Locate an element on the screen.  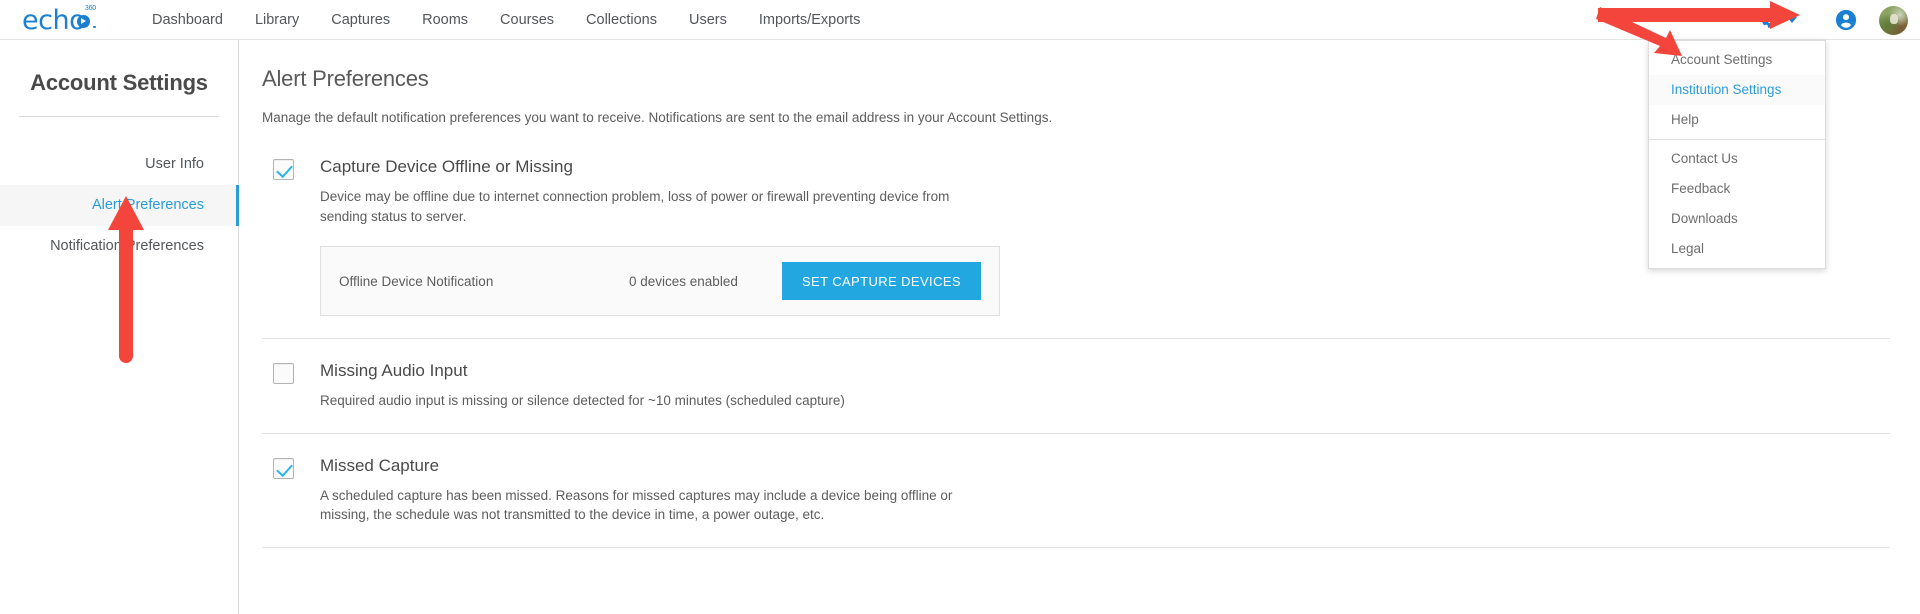
sidebar-item-alert-preferences: Alert Preferences is located at coordinates (119, 205).